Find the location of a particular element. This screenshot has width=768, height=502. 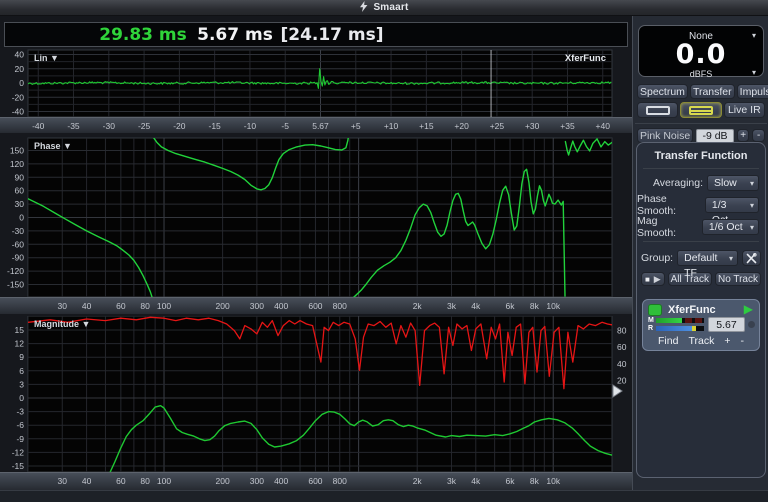

bracket-delay-value: [24.17 ms] is located at coordinates (332, 35).